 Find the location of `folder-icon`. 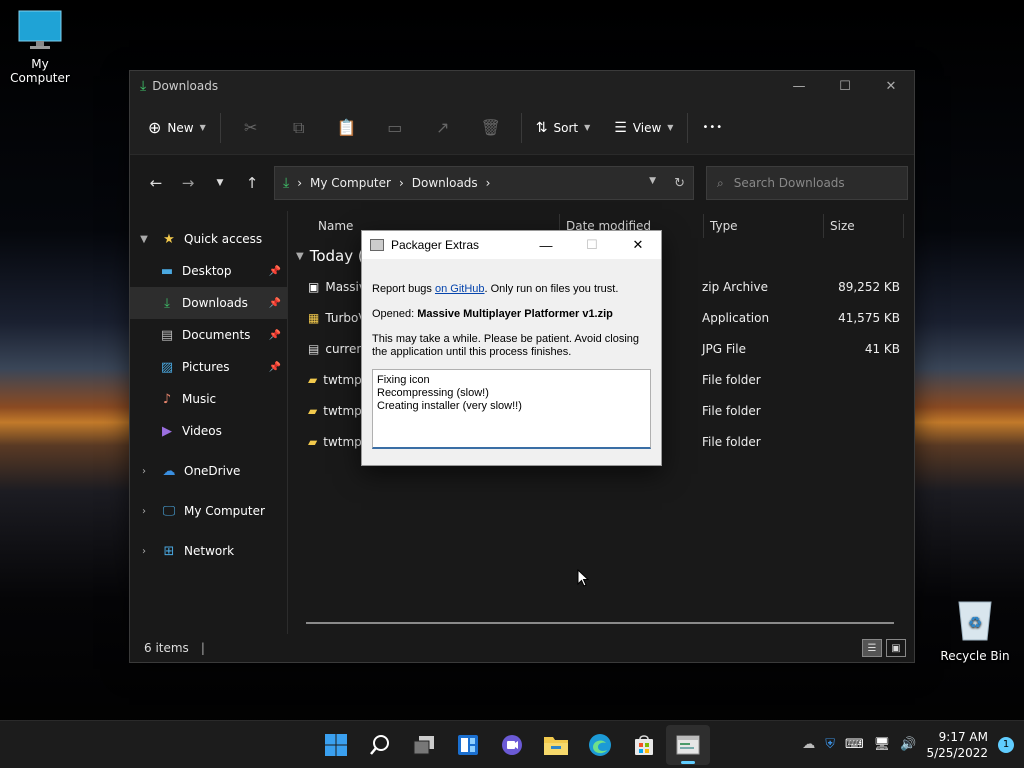

folder-icon is located at coordinates (556, 745).